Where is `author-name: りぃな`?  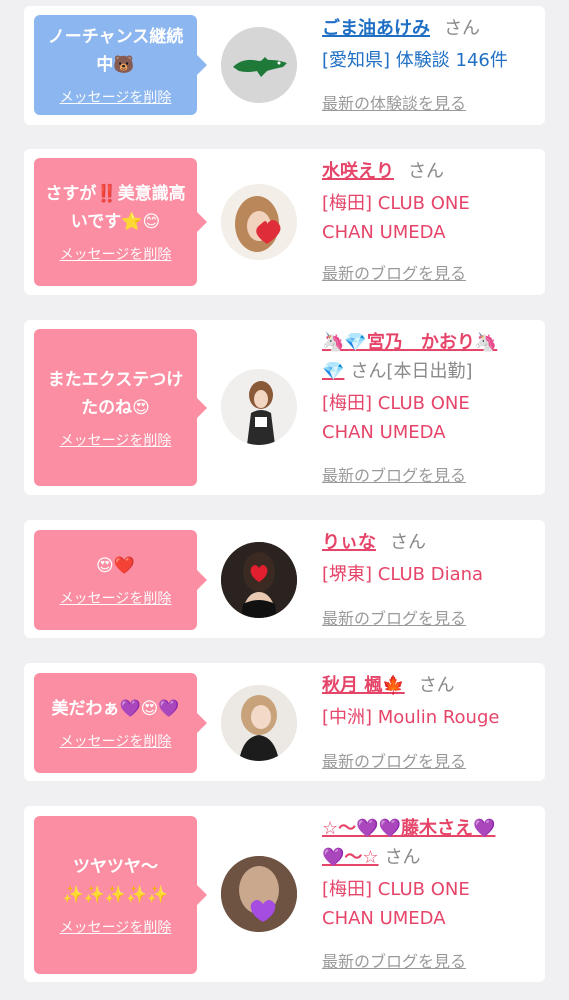
author-name: りぃな is located at coordinates (349, 542).